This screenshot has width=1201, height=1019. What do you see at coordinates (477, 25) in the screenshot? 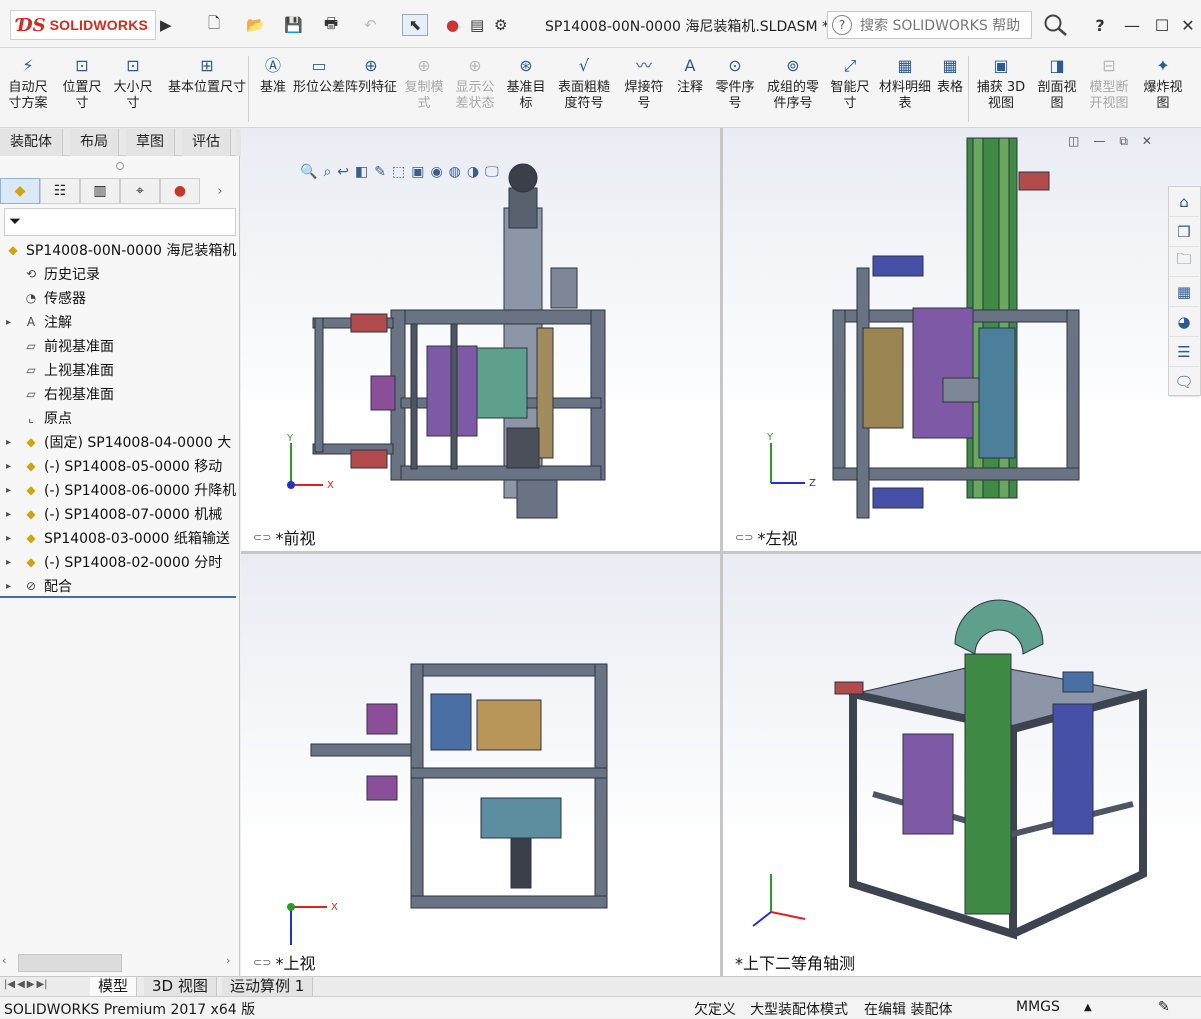
I see `file-properties-icon: ▤` at bounding box center [477, 25].